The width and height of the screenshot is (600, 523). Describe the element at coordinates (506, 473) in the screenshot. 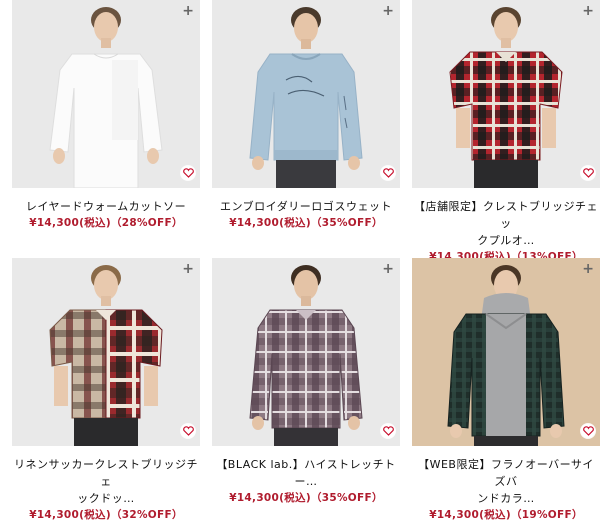

I see `product-name-line: 【WEB限定】フラノオーバーサイズバ` at that location.